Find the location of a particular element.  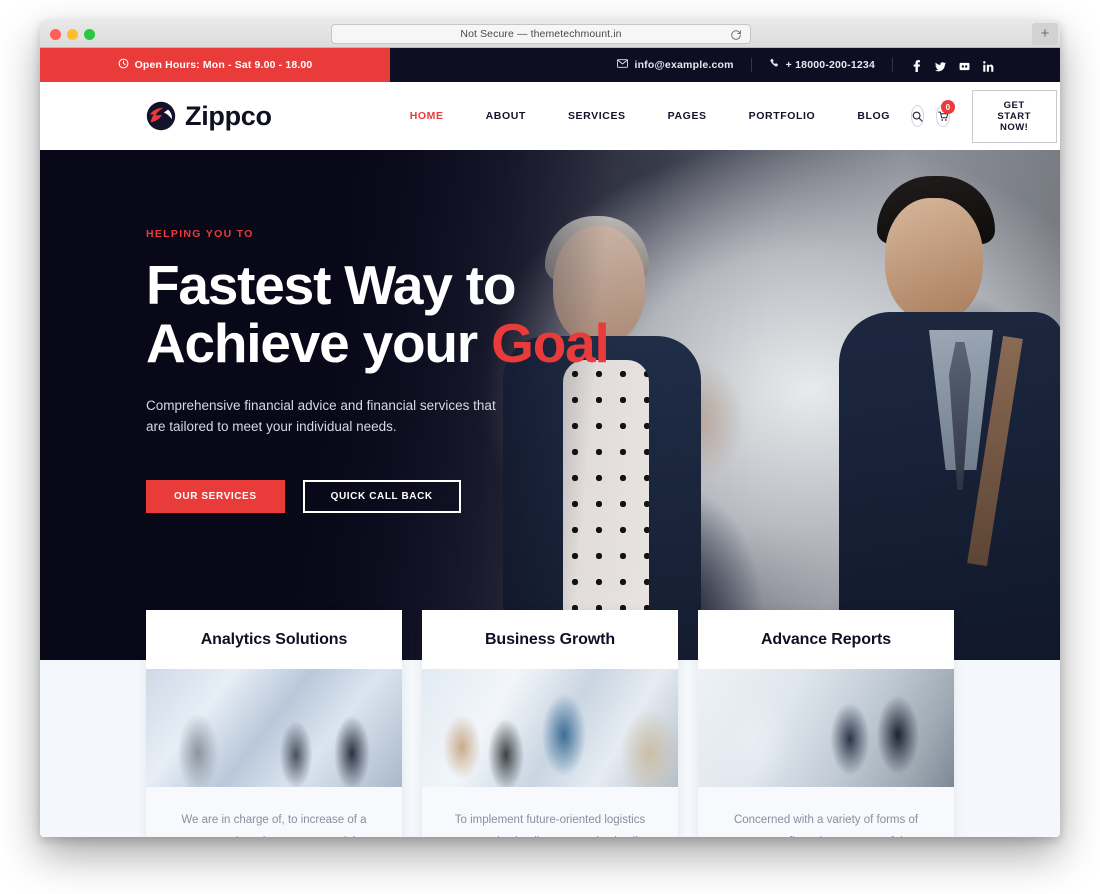

site-logo: Zippco is located at coordinates (209, 116).